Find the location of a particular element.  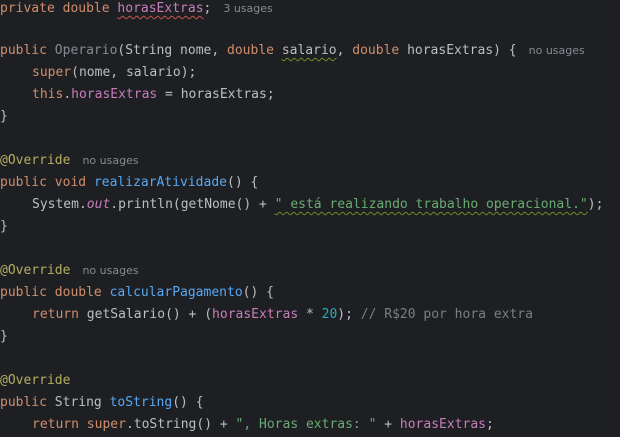

usage-hint: 3 usages is located at coordinates (247, 8).